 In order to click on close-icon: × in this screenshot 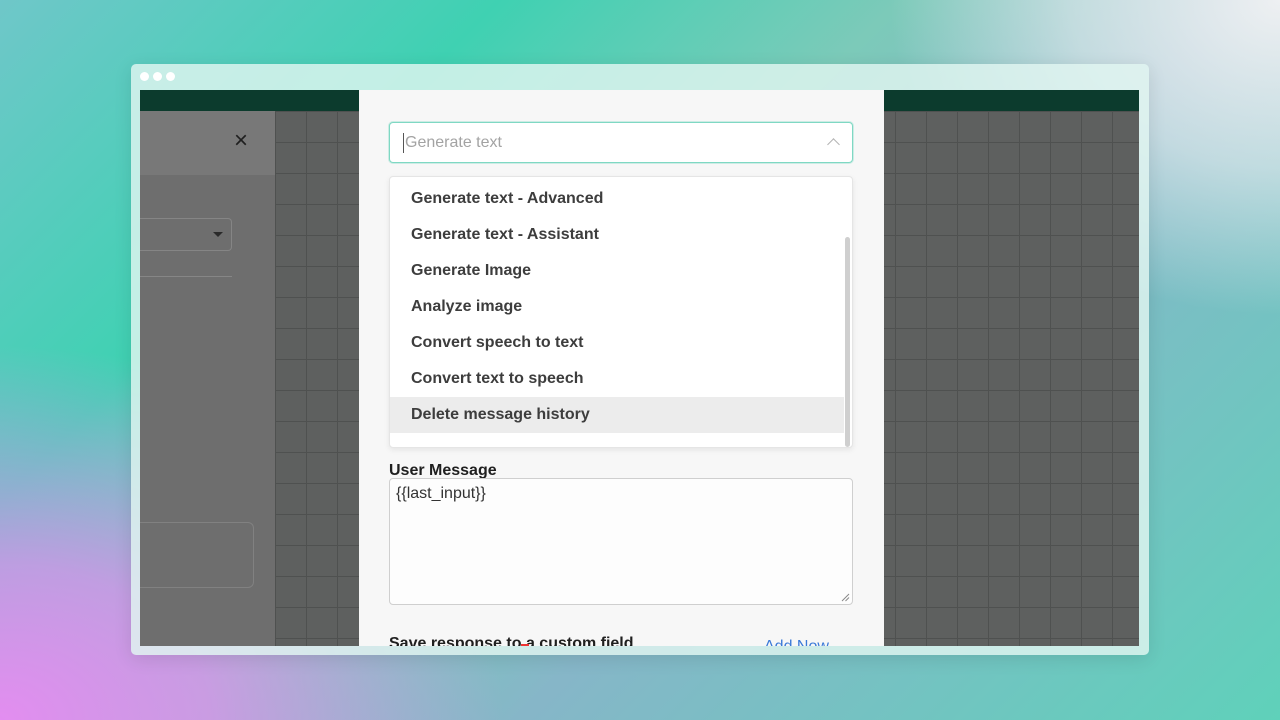, I will do `click(241, 141)`.